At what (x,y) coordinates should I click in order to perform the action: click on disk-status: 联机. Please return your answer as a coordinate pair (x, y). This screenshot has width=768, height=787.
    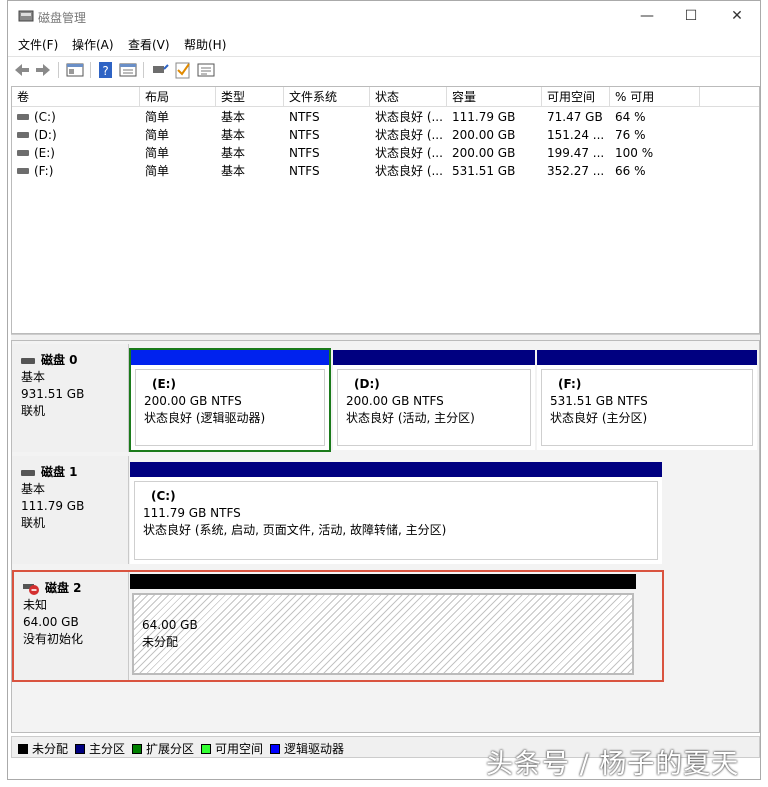
    Looking at the image, I should click on (33, 411).